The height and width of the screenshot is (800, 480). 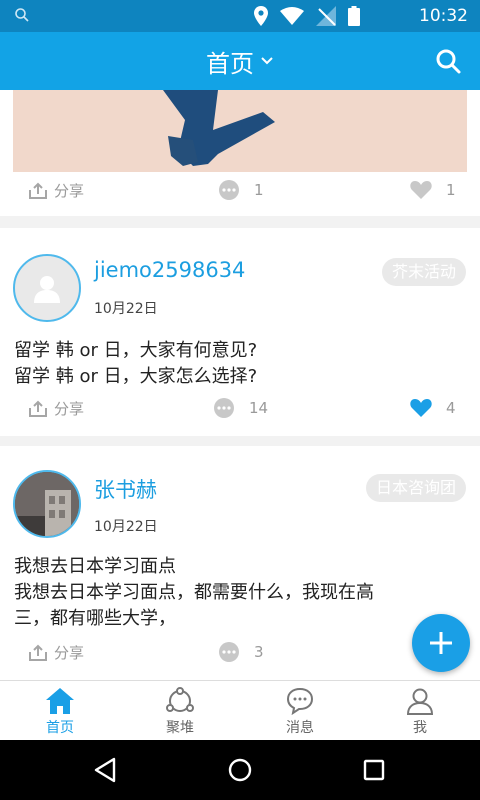 I want to click on tab-label: 消息, so click(x=300, y=728).